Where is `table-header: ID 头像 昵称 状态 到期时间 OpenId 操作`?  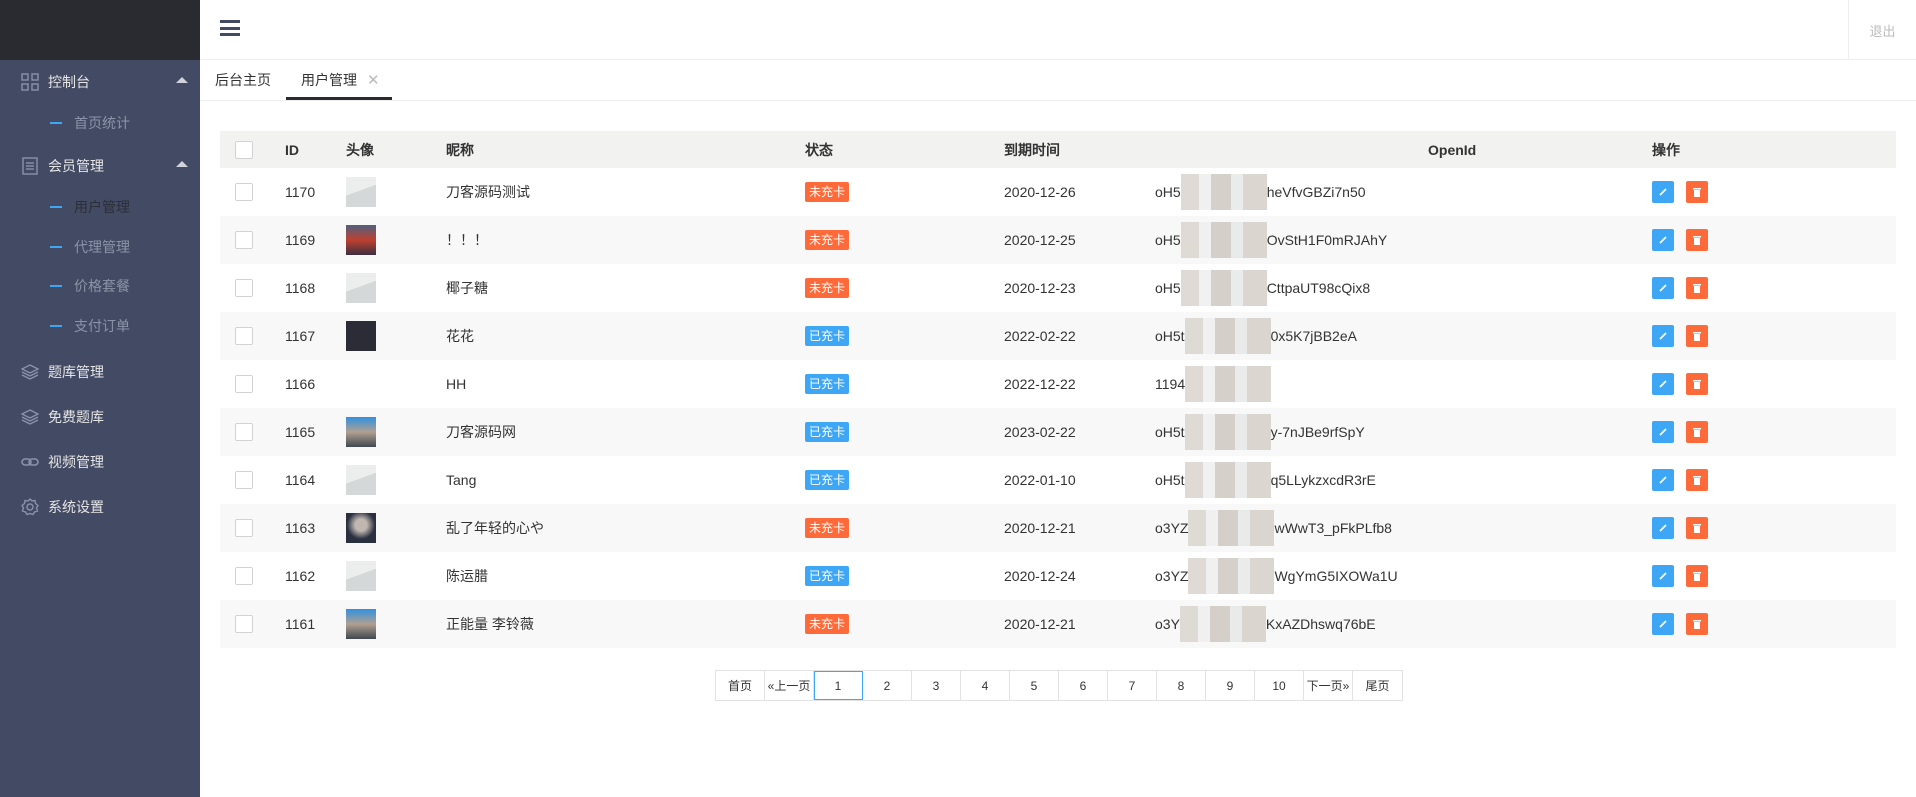 table-header: ID 头像 昵称 状态 到期时间 OpenId 操作 is located at coordinates (1058, 149).